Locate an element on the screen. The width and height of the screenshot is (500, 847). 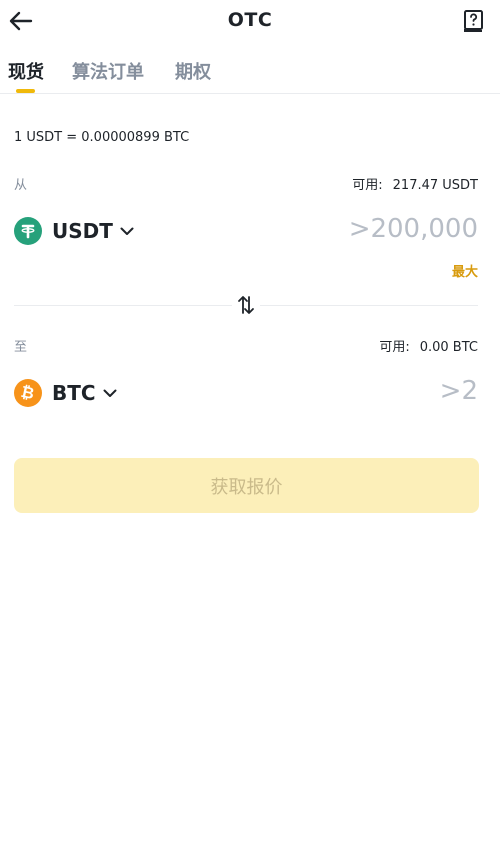
to-available-value: 0.00 BTC is located at coordinates (448, 347).